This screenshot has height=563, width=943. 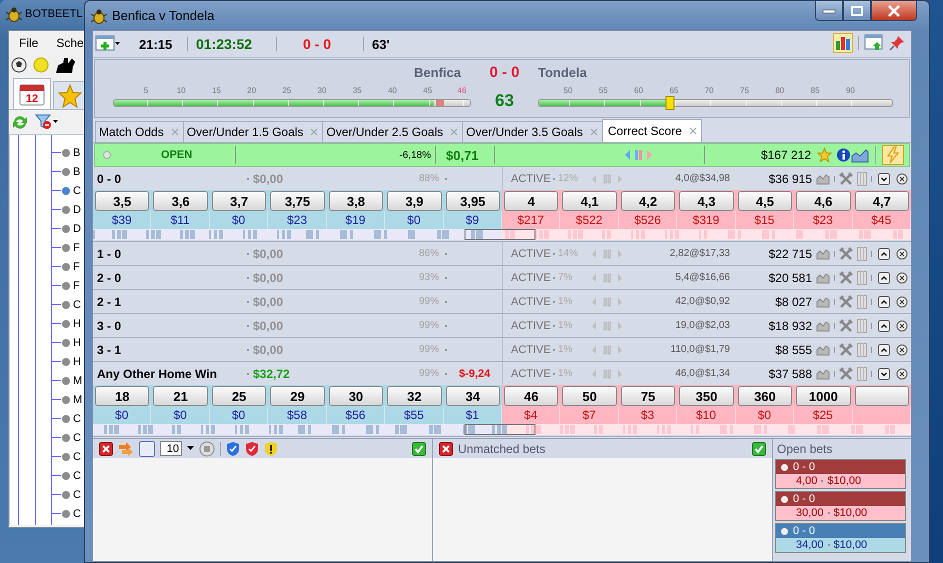 I want to click on price-button: 18, so click(x=122, y=396).